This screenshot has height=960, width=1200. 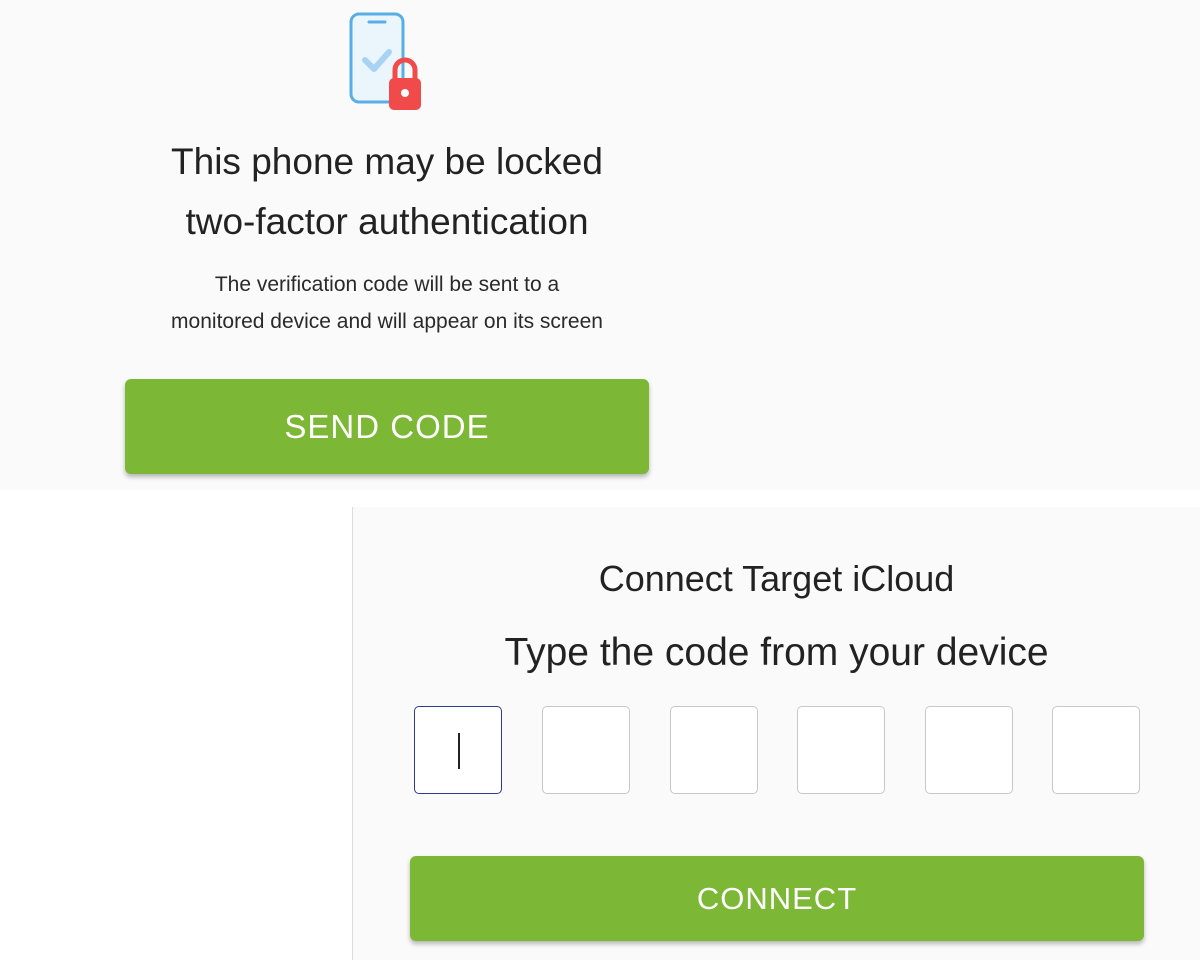 I want to click on lock-title-line2: two-factor authentication, so click(x=387, y=221).